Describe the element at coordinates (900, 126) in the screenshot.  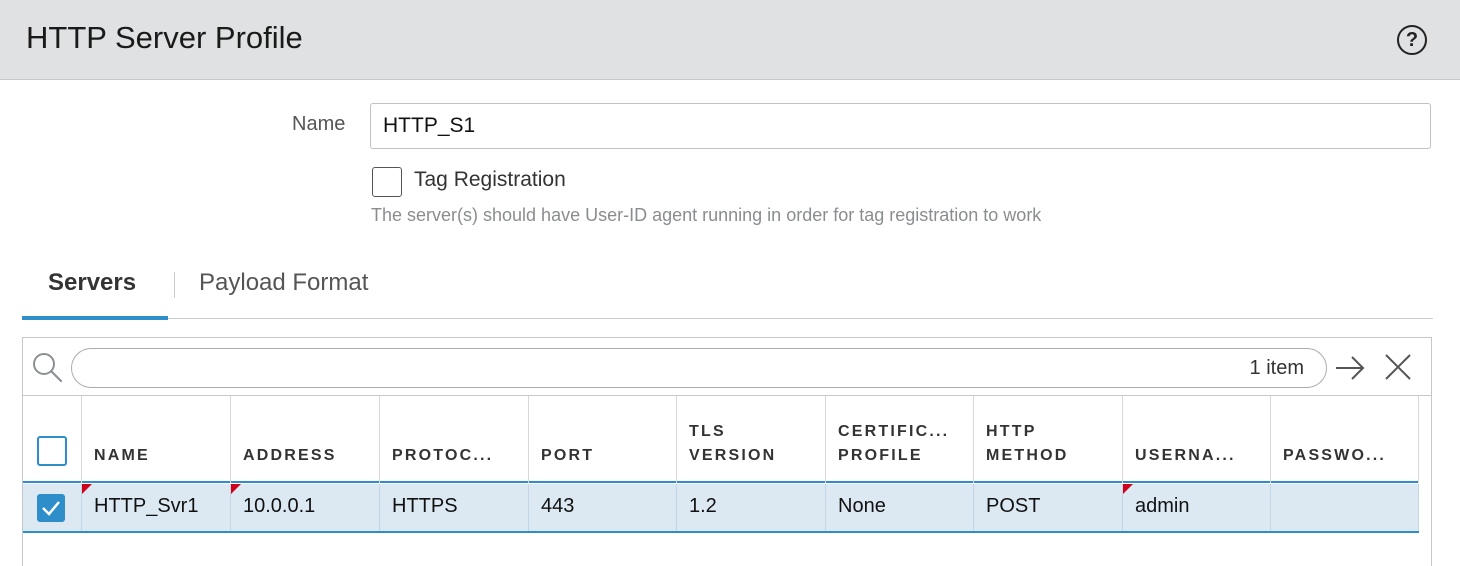
I see `name-input` at that location.